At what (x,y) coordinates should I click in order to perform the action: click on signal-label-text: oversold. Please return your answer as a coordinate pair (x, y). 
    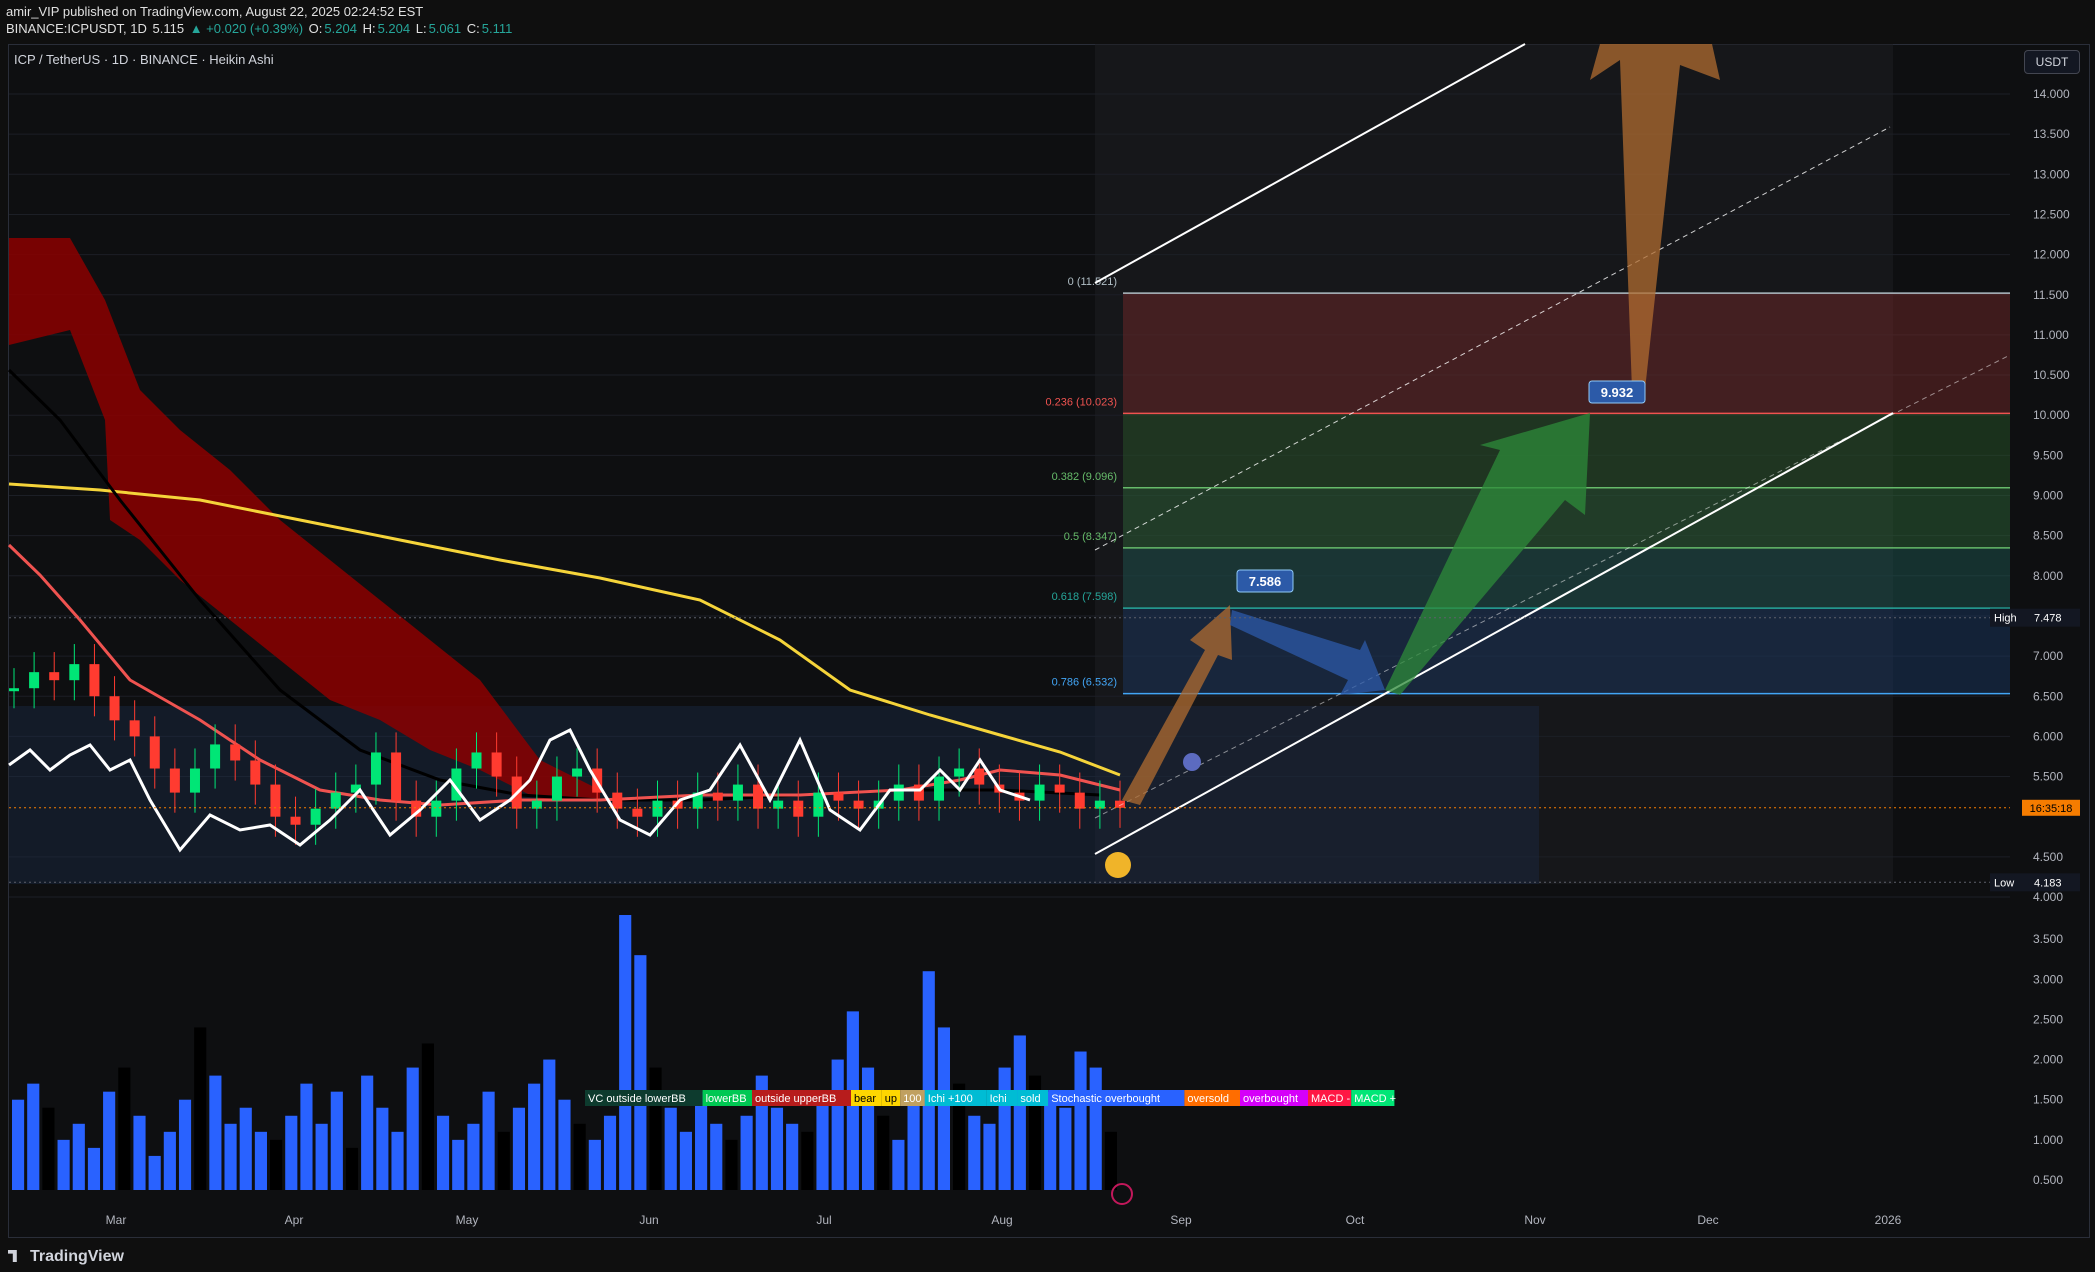
    Looking at the image, I should click on (1208, 1099).